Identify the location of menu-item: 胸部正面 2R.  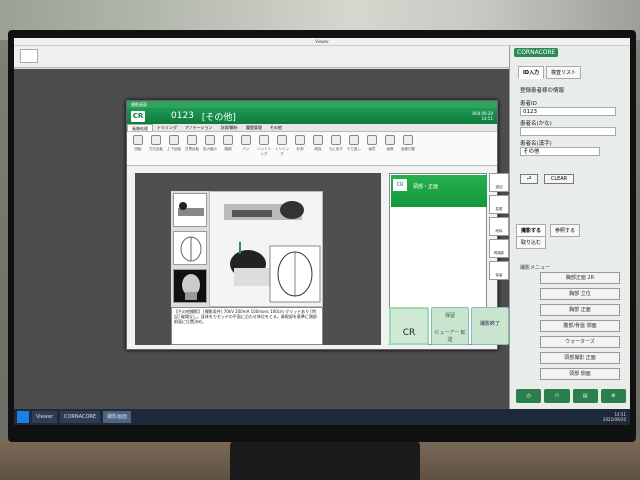
(580, 278).